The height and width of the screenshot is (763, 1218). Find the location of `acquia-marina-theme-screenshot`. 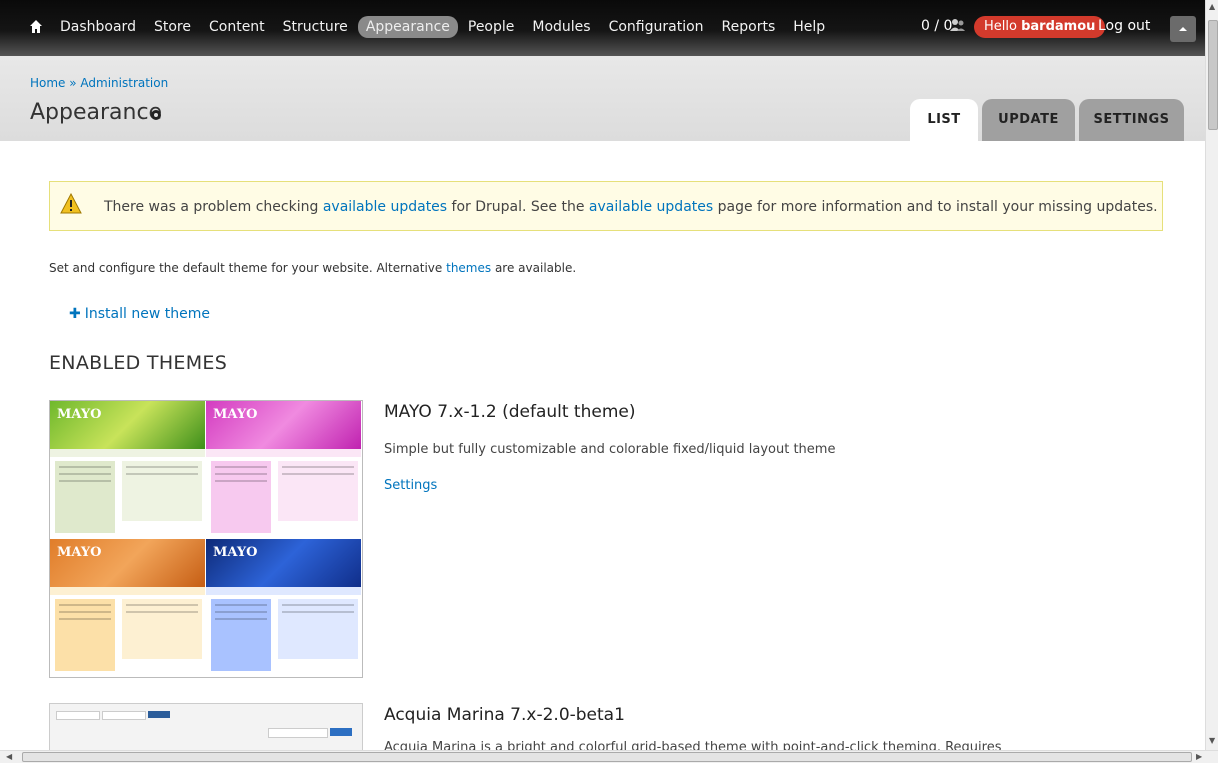

acquia-marina-theme-screenshot is located at coordinates (206, 728).